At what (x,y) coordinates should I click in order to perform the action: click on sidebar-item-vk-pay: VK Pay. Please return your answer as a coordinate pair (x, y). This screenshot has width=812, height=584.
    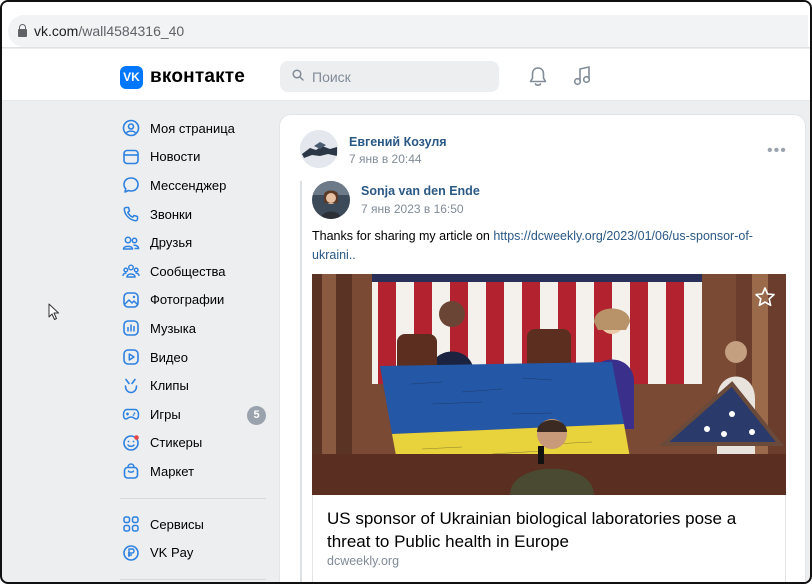
    Looking at the image, I should click on (195, 552).